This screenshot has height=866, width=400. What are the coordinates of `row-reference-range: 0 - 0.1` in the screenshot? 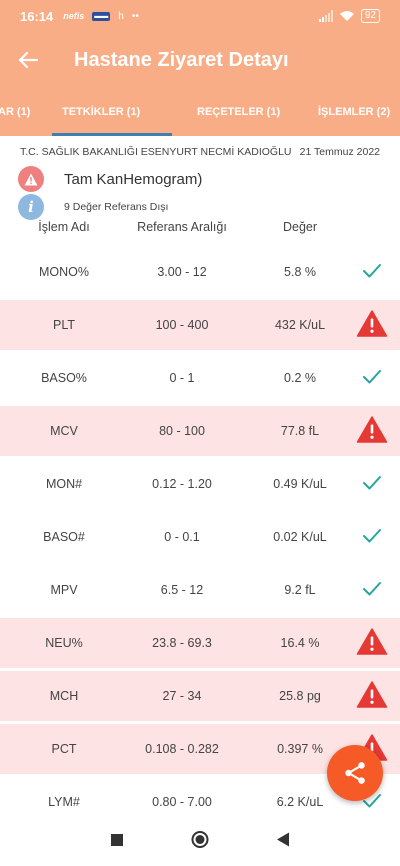 It's located at (182, 537).